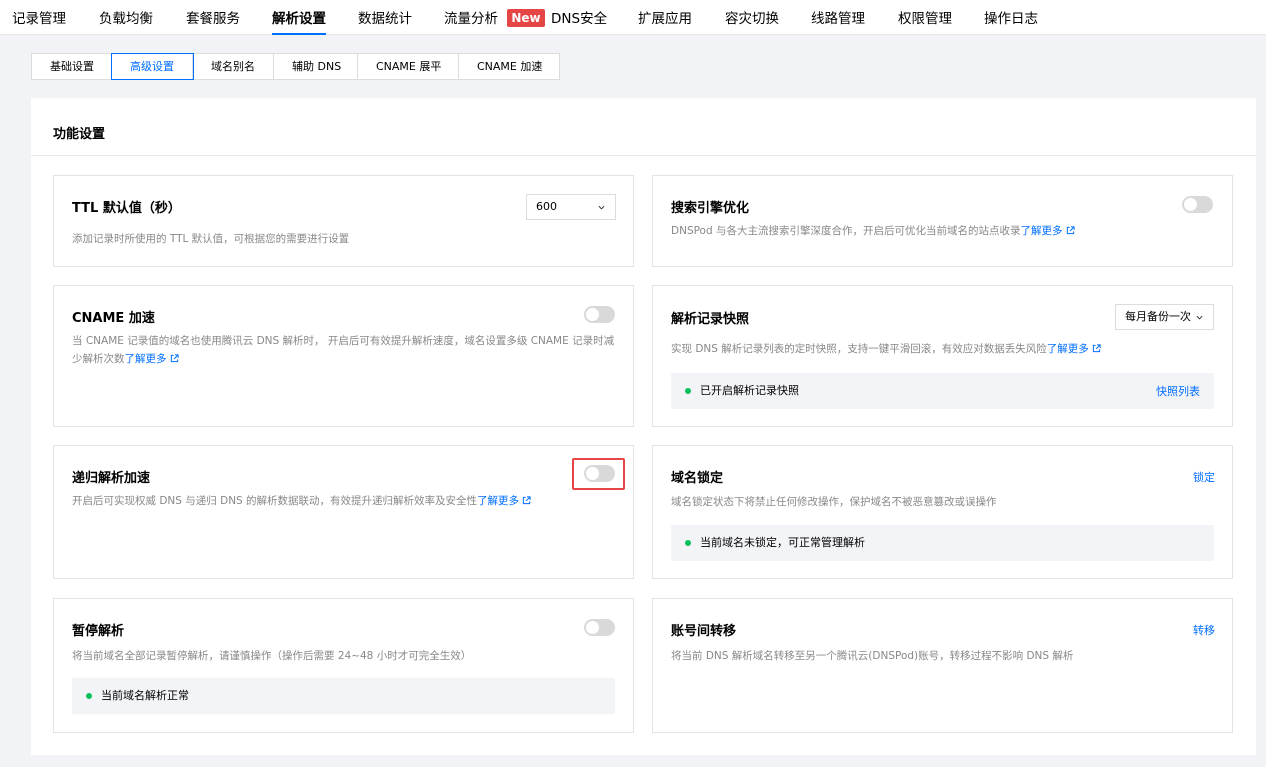  What do you see at coordinates (343, 696) in the screenshot?
I see `pause-status-box: 当前域名解析正常` at bounding box center [343, 696].